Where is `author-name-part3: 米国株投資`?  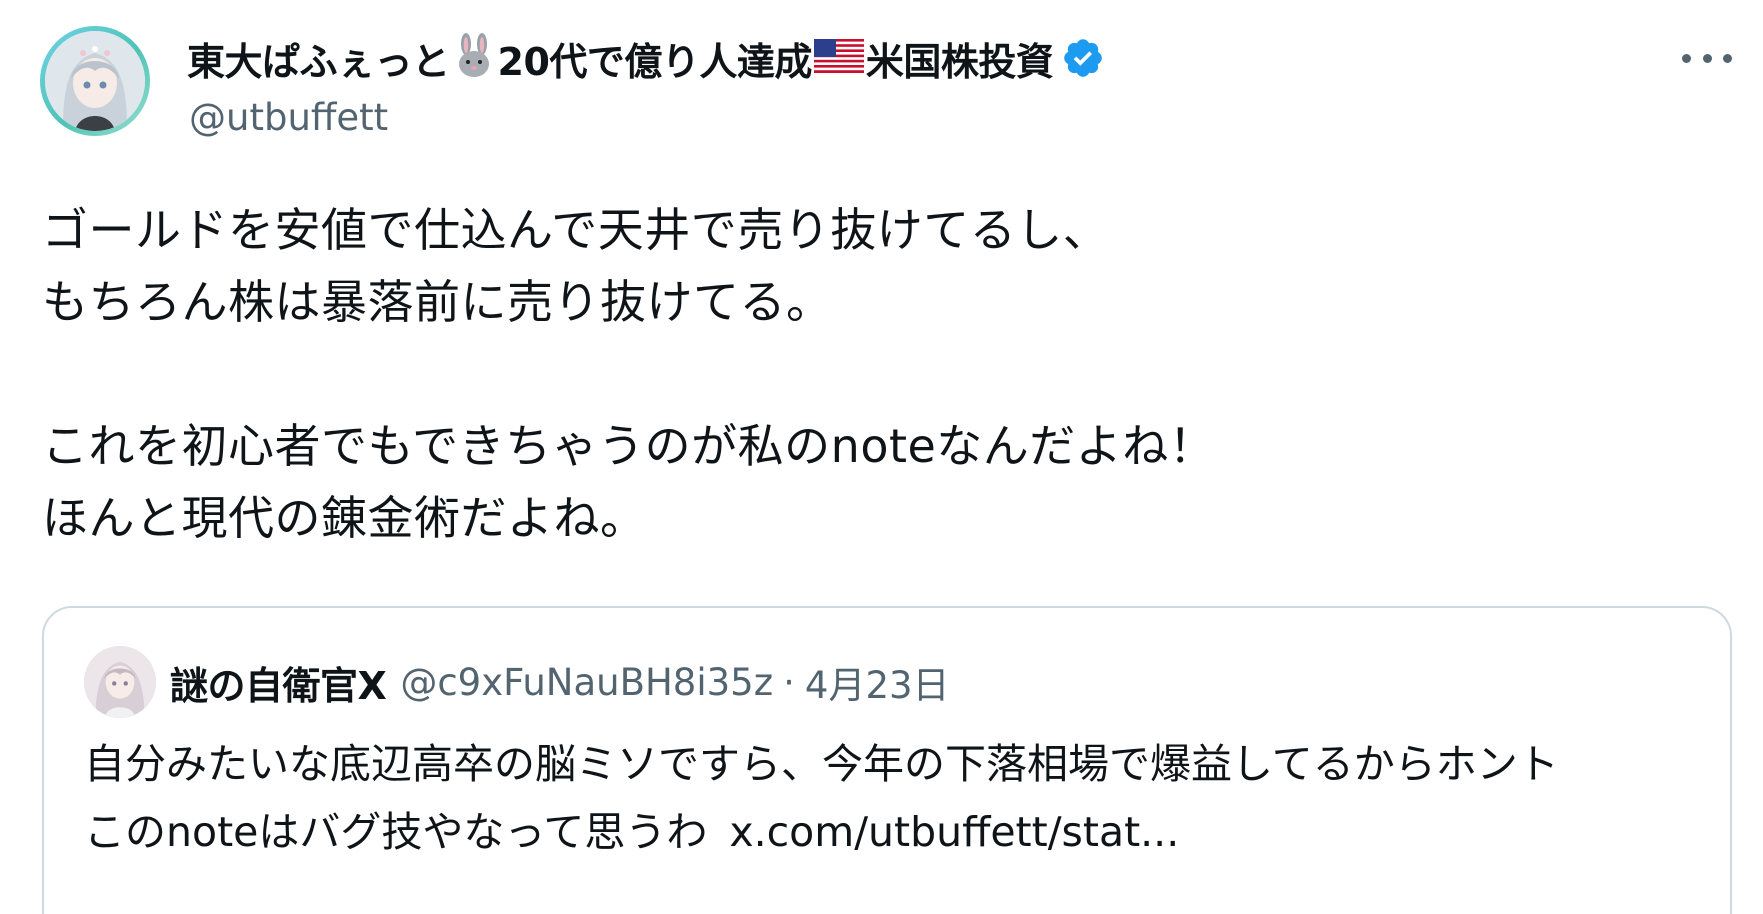
author-name-part3: 米国株投資 is located at coordinates (960, 58).